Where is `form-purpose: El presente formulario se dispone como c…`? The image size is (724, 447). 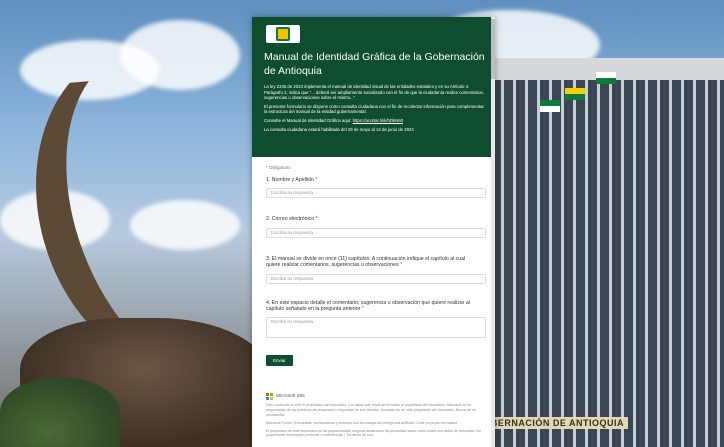
form-purpose: El presente formulario se dispone como c… is located at coordinates (374, 109).